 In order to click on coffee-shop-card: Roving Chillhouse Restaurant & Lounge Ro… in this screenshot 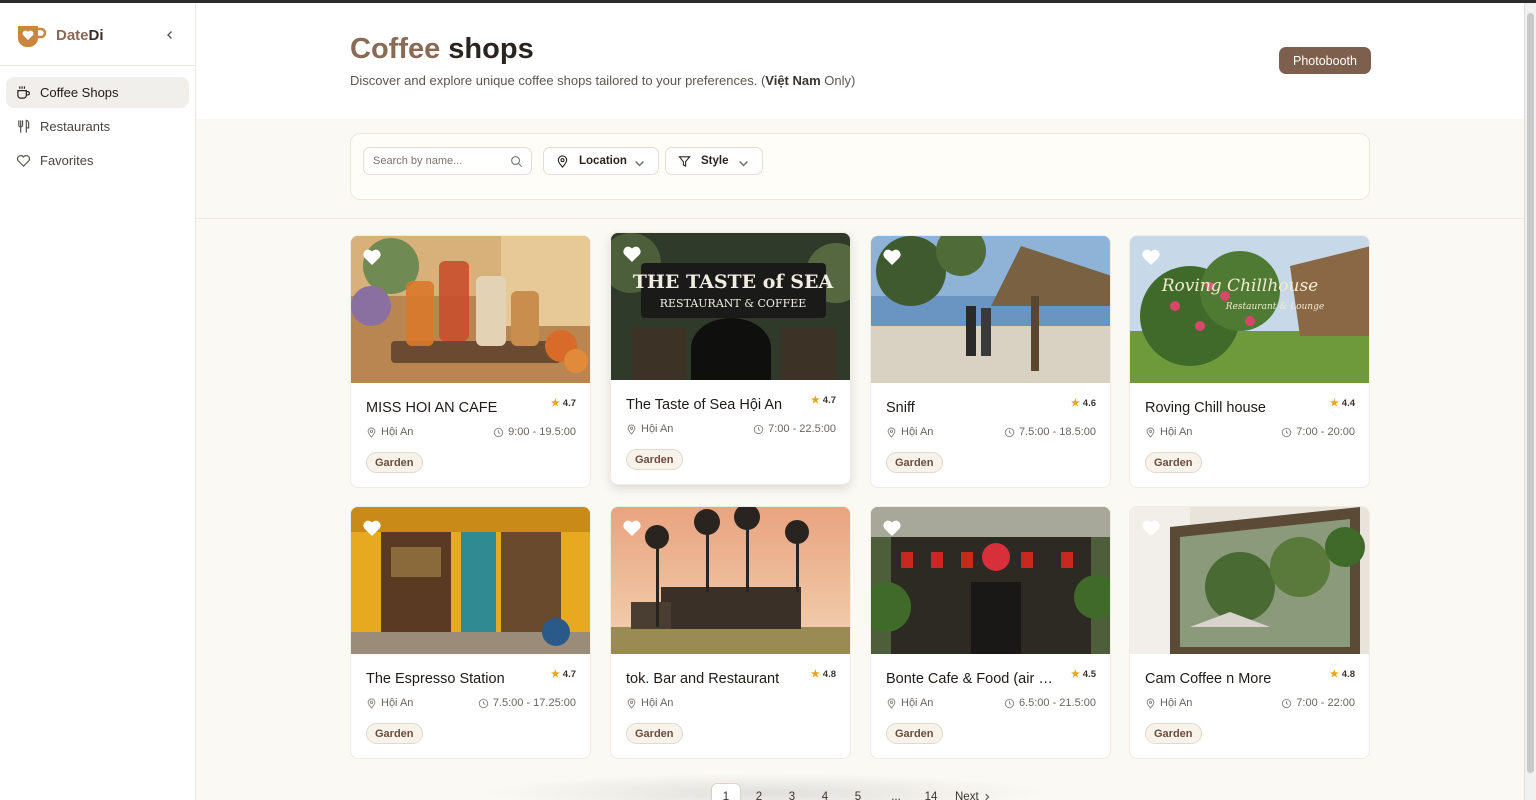, I will do `click(1249, 361)`.